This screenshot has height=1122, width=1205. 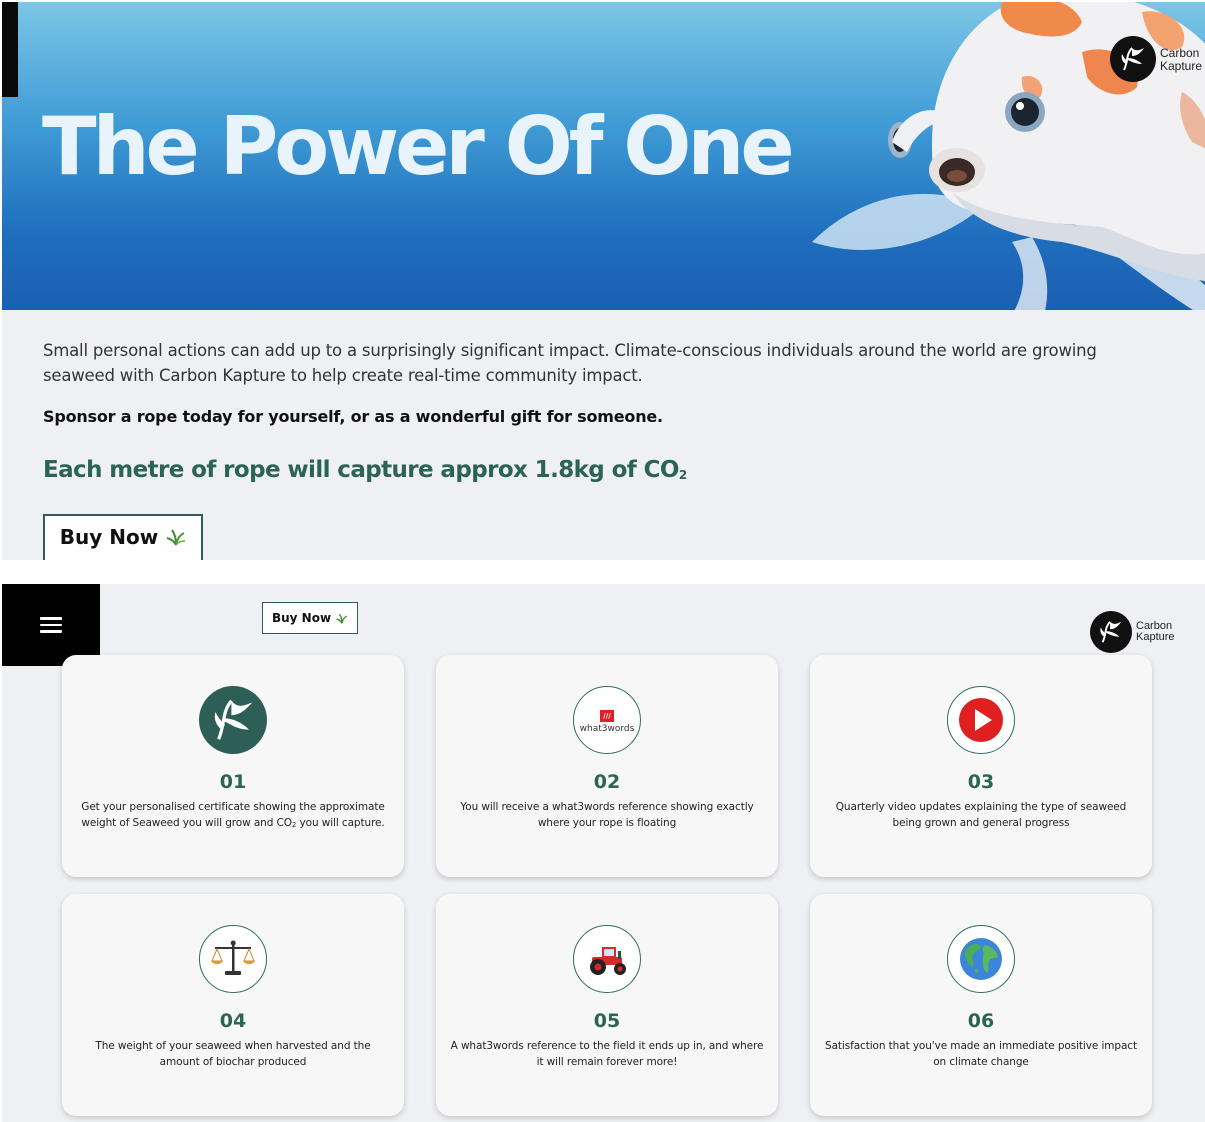 I want to click on hamburger-icon, so click(x=51, y=625).